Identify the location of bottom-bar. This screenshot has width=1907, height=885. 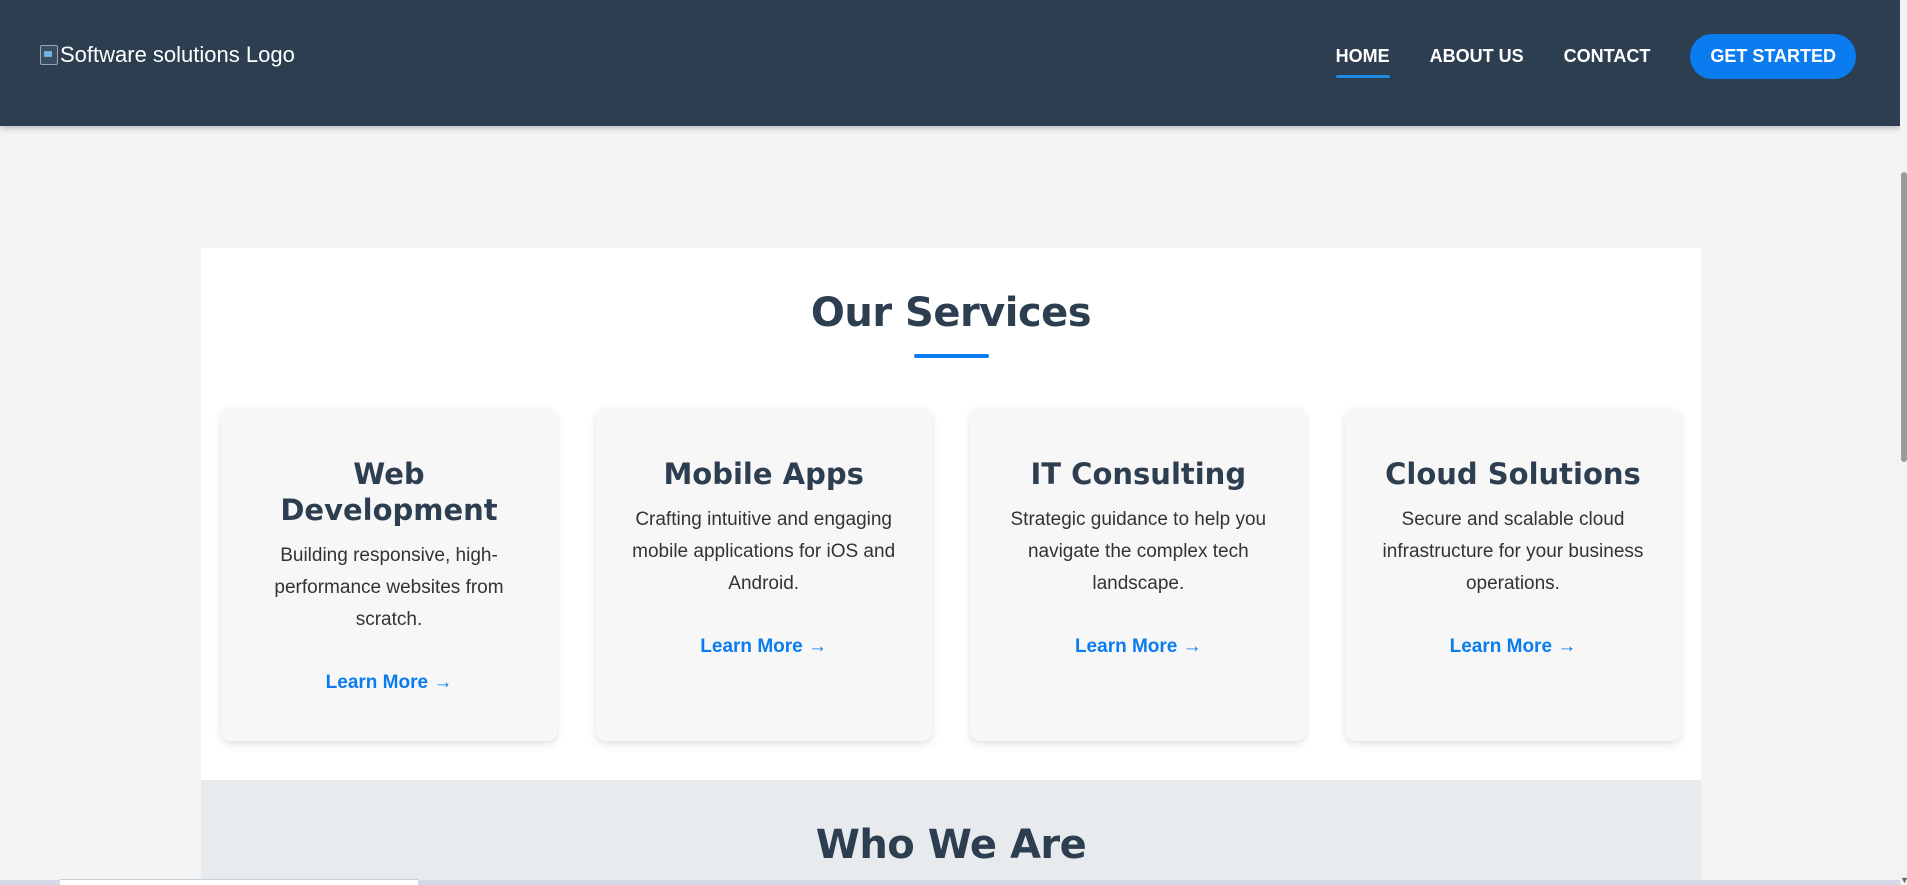
(950, 882).